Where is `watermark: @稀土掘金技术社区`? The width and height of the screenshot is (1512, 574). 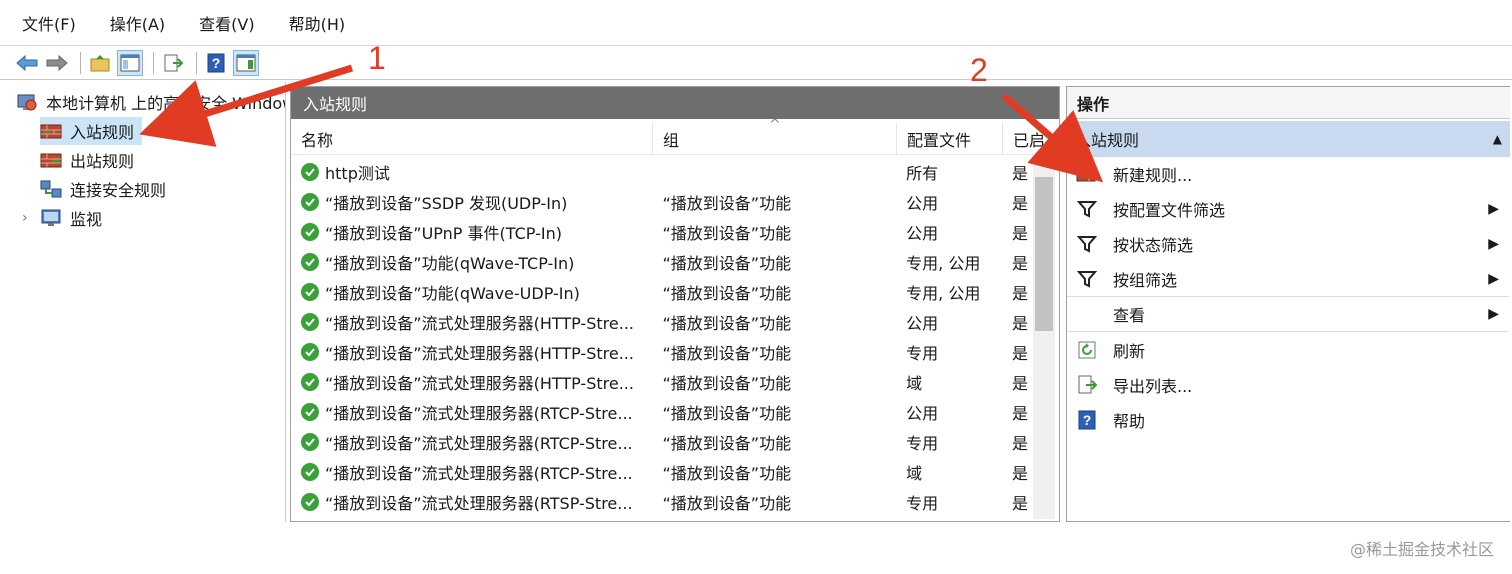 watermark: @稀土掘金技术社区 is located at coordinates (1421, 549).